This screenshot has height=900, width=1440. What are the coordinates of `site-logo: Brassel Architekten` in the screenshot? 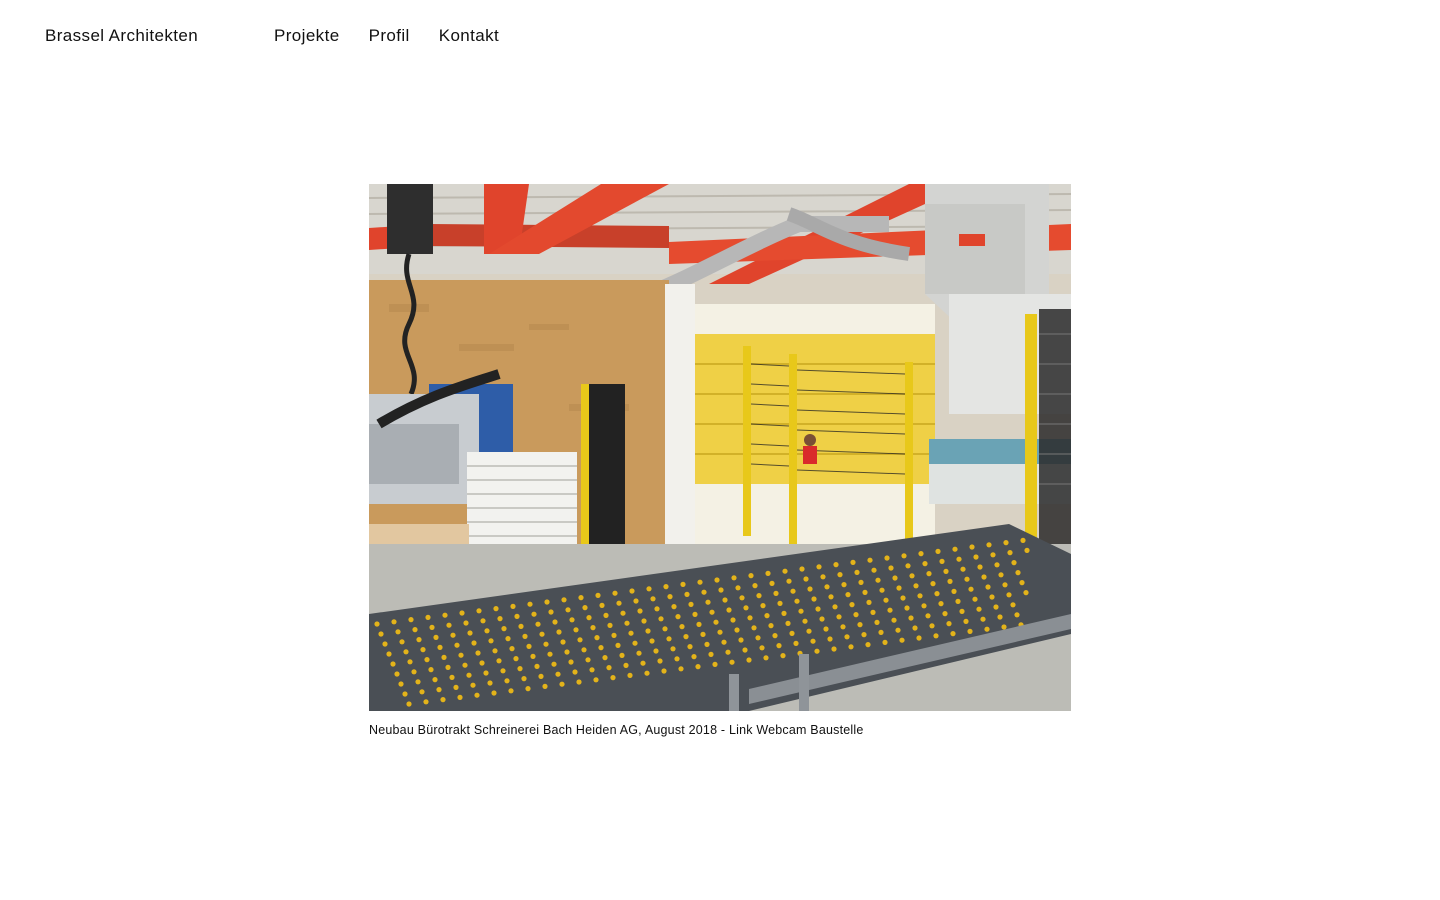 It's located at (121, 36).